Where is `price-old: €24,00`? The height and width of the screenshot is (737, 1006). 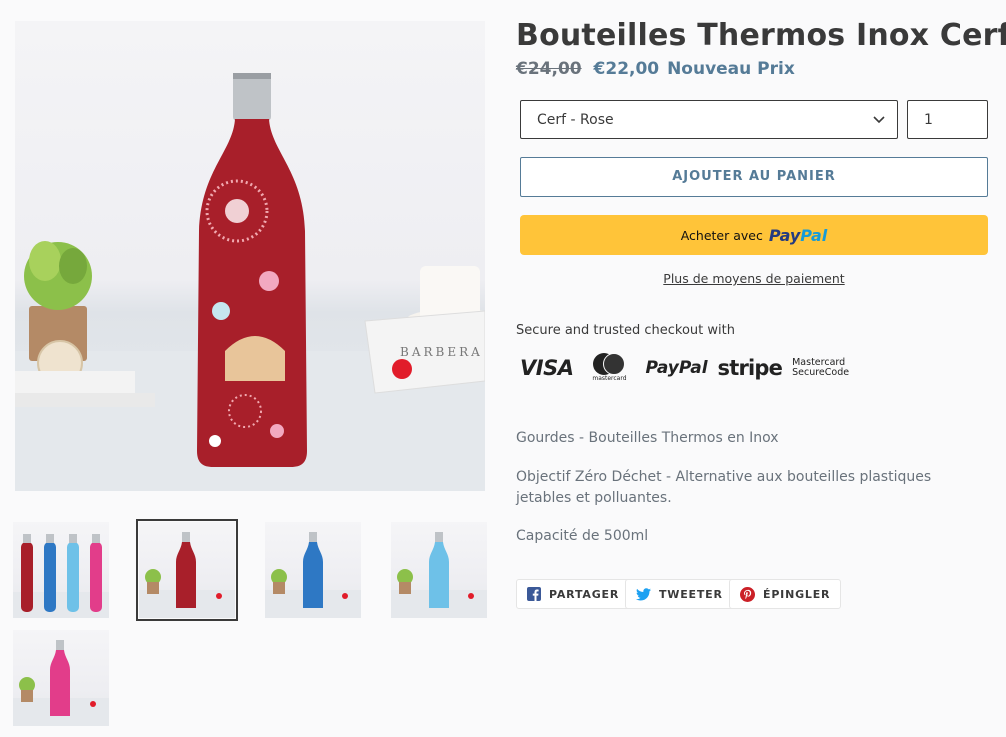 price-old: €24,00 is located at coordinates (549, 69).